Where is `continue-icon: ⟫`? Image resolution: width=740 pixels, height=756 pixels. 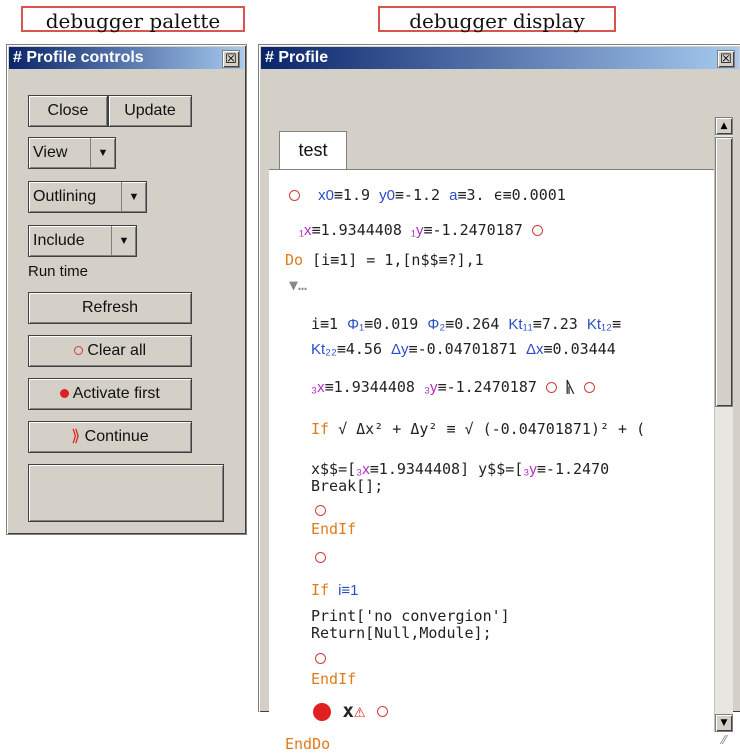 continue-icon: ⟫ is located at coordinates (76, 436).